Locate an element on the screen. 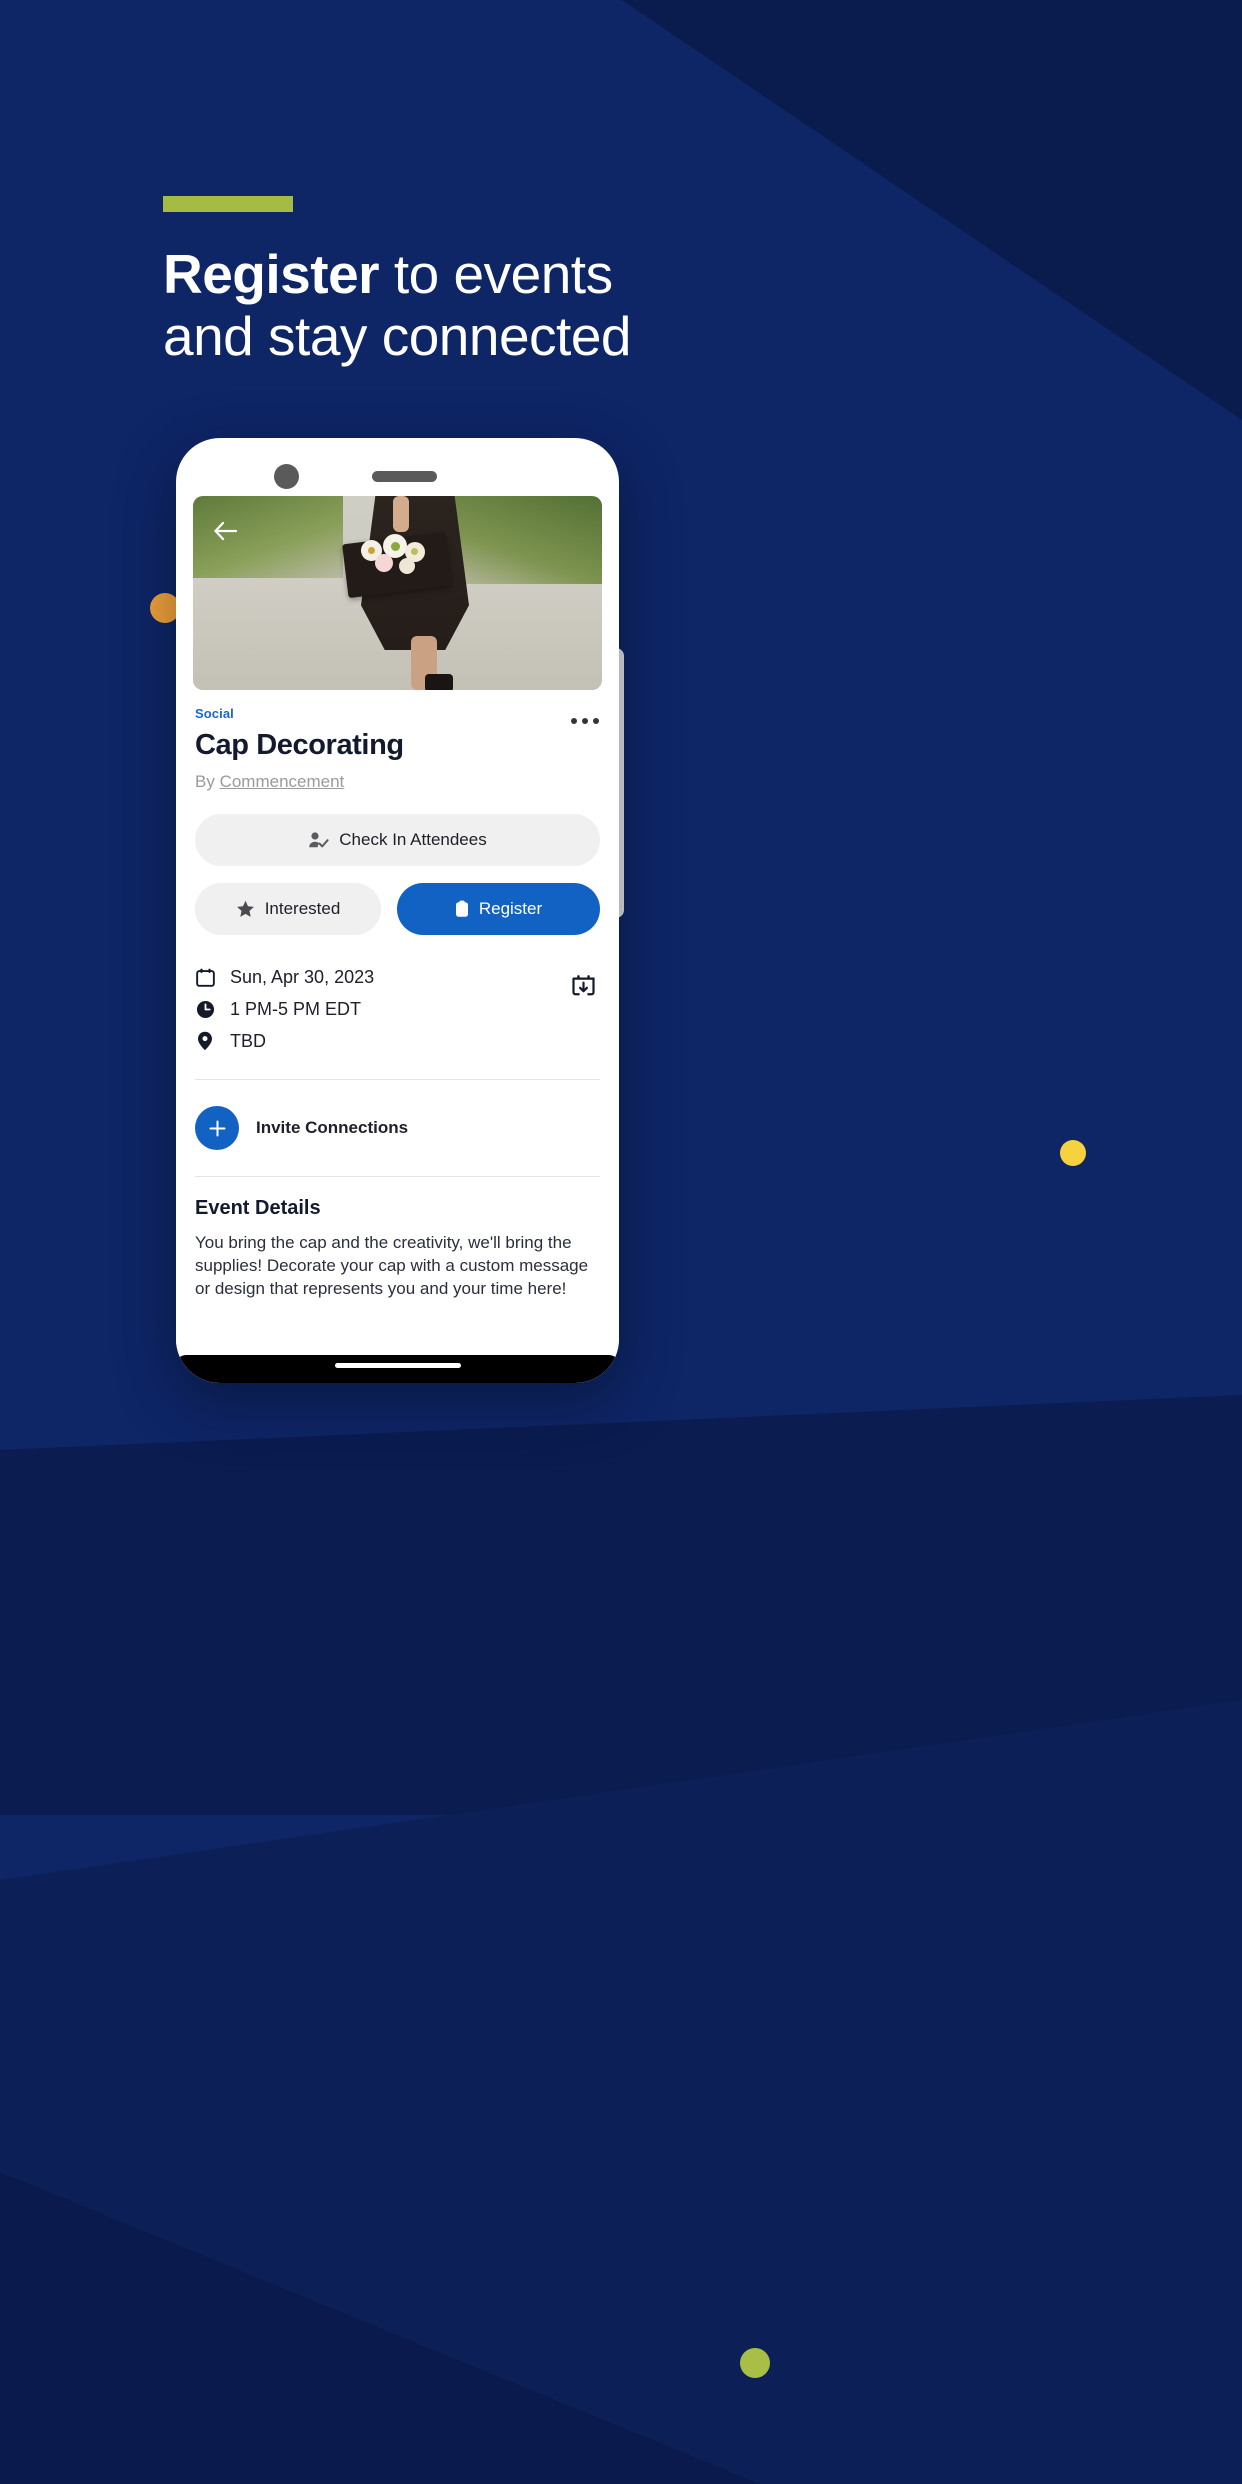 The image size is (1242, 2484). check-in-attendees-label: Check In Attendees is located at coordinates (413, 839).